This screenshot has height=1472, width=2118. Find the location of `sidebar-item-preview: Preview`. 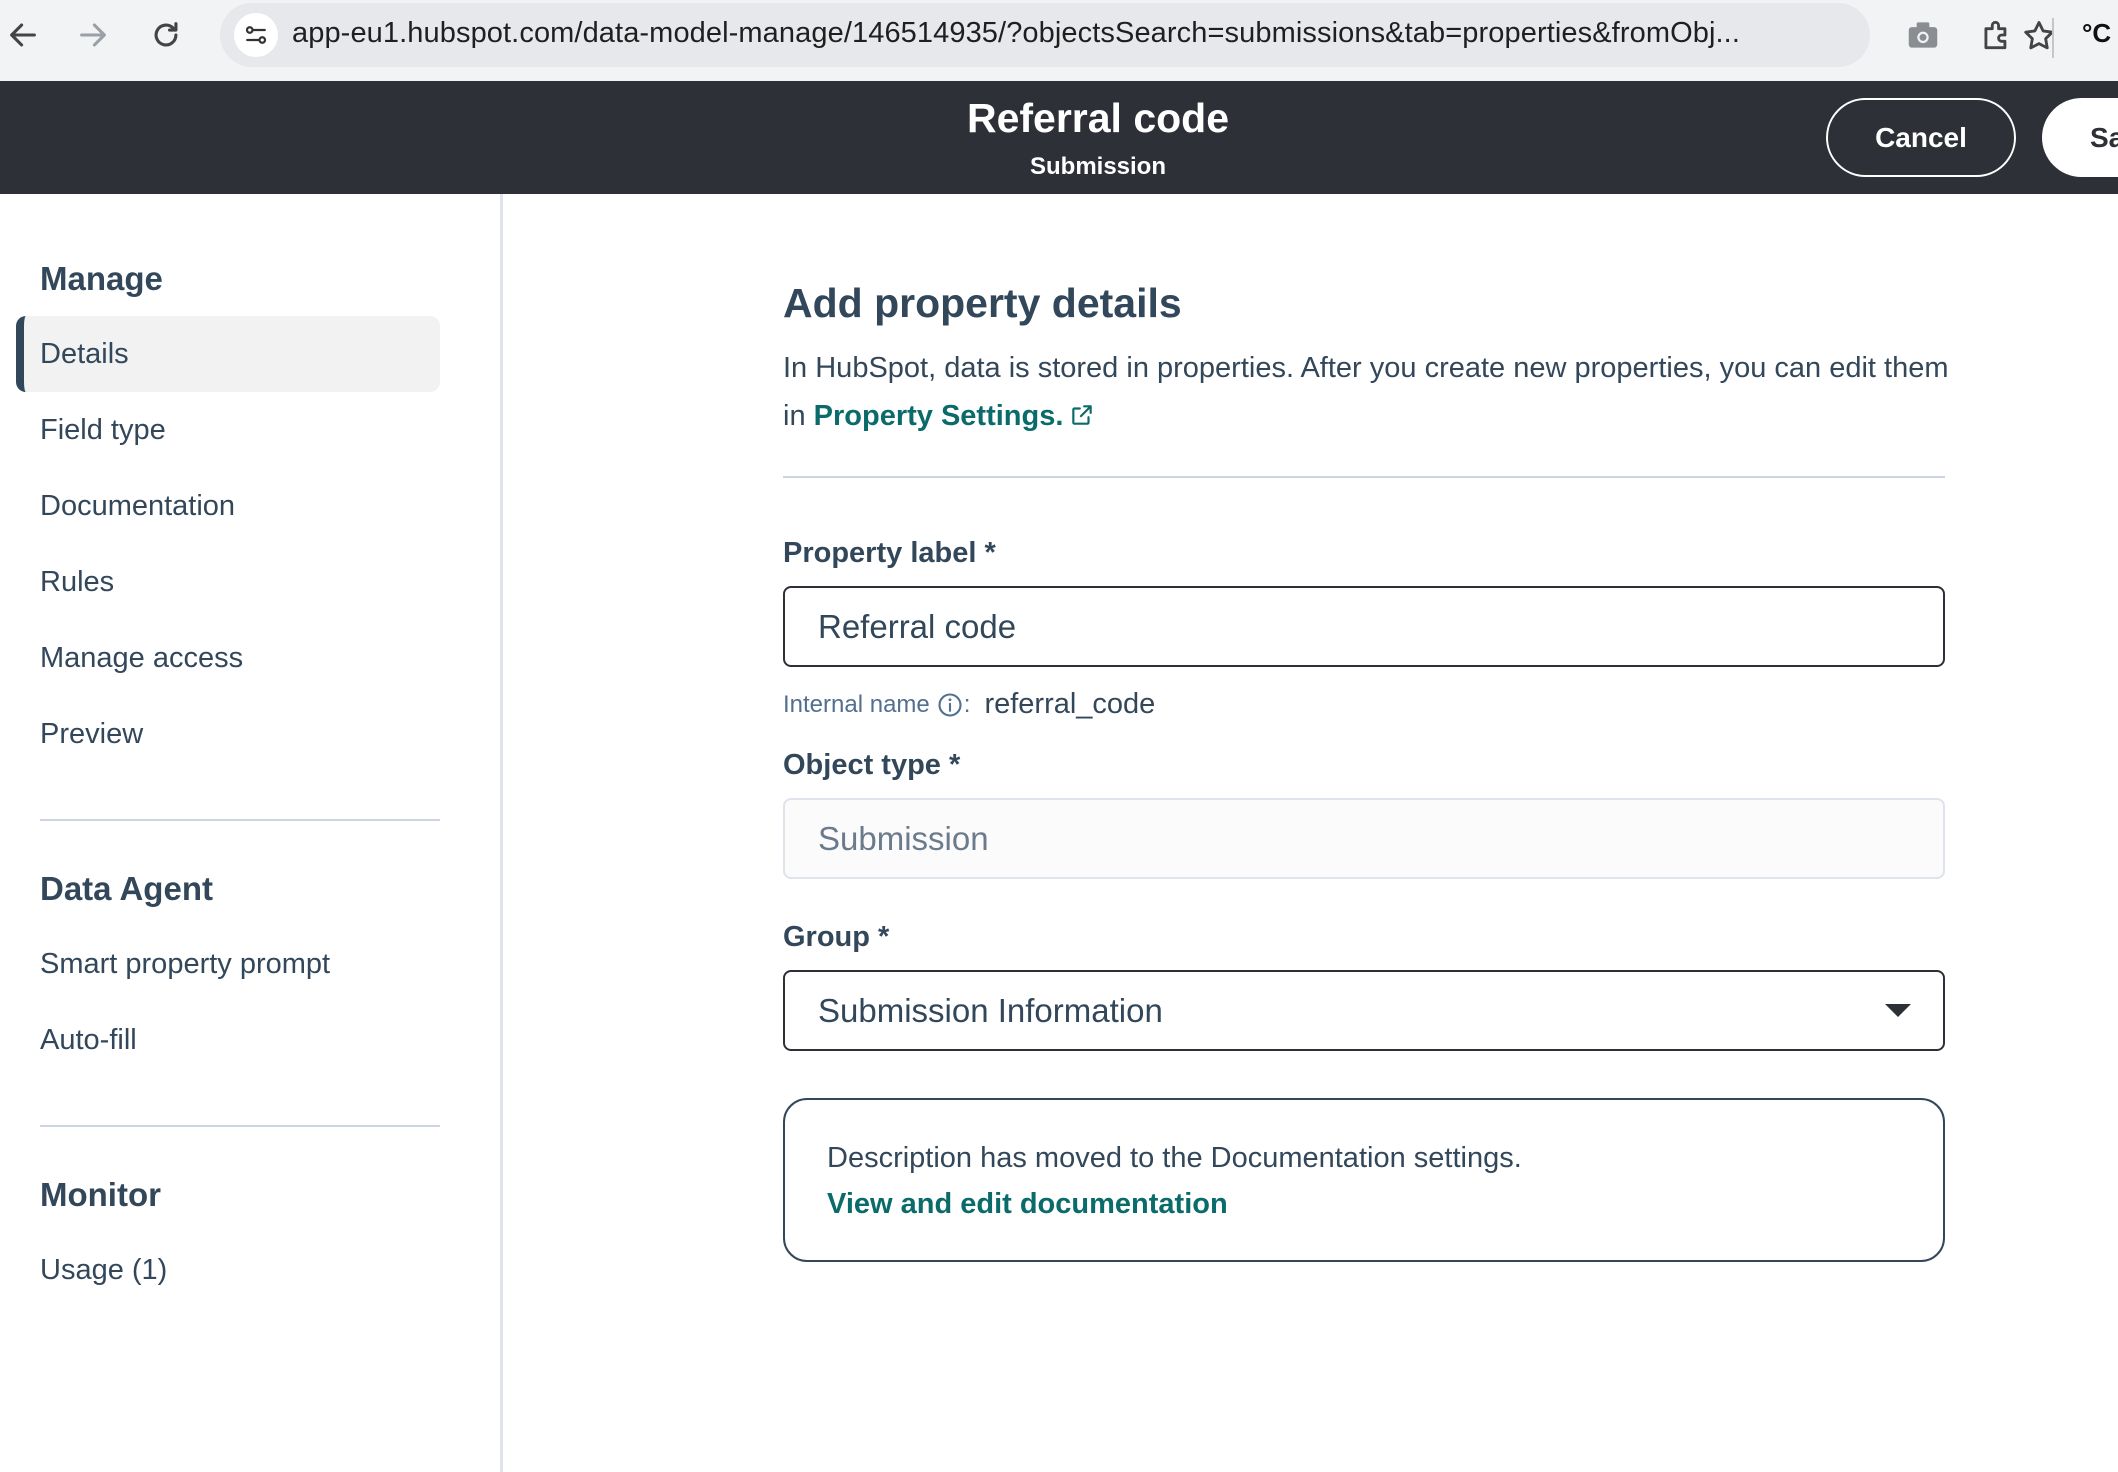

sidebar-item-preview: Preview is located at coordinates (228, 734).